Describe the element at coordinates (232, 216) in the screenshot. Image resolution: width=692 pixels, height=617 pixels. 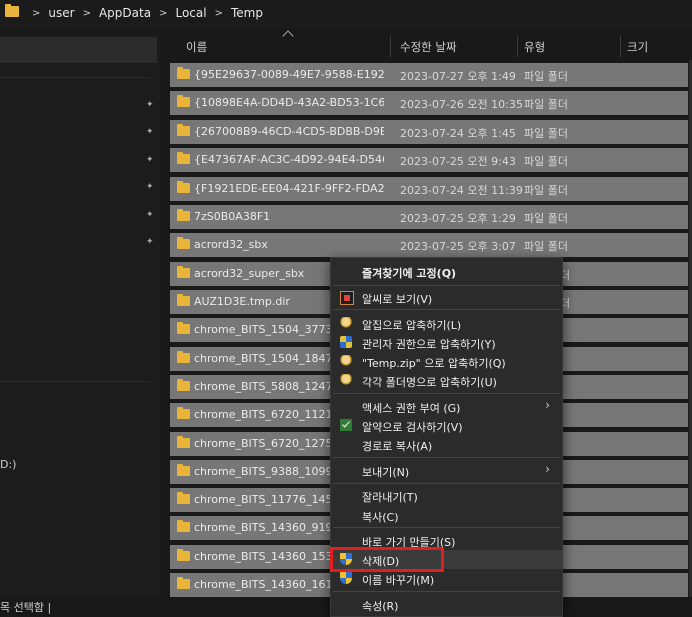
I see `file-name: 7zS0B0A38F1` at that location.